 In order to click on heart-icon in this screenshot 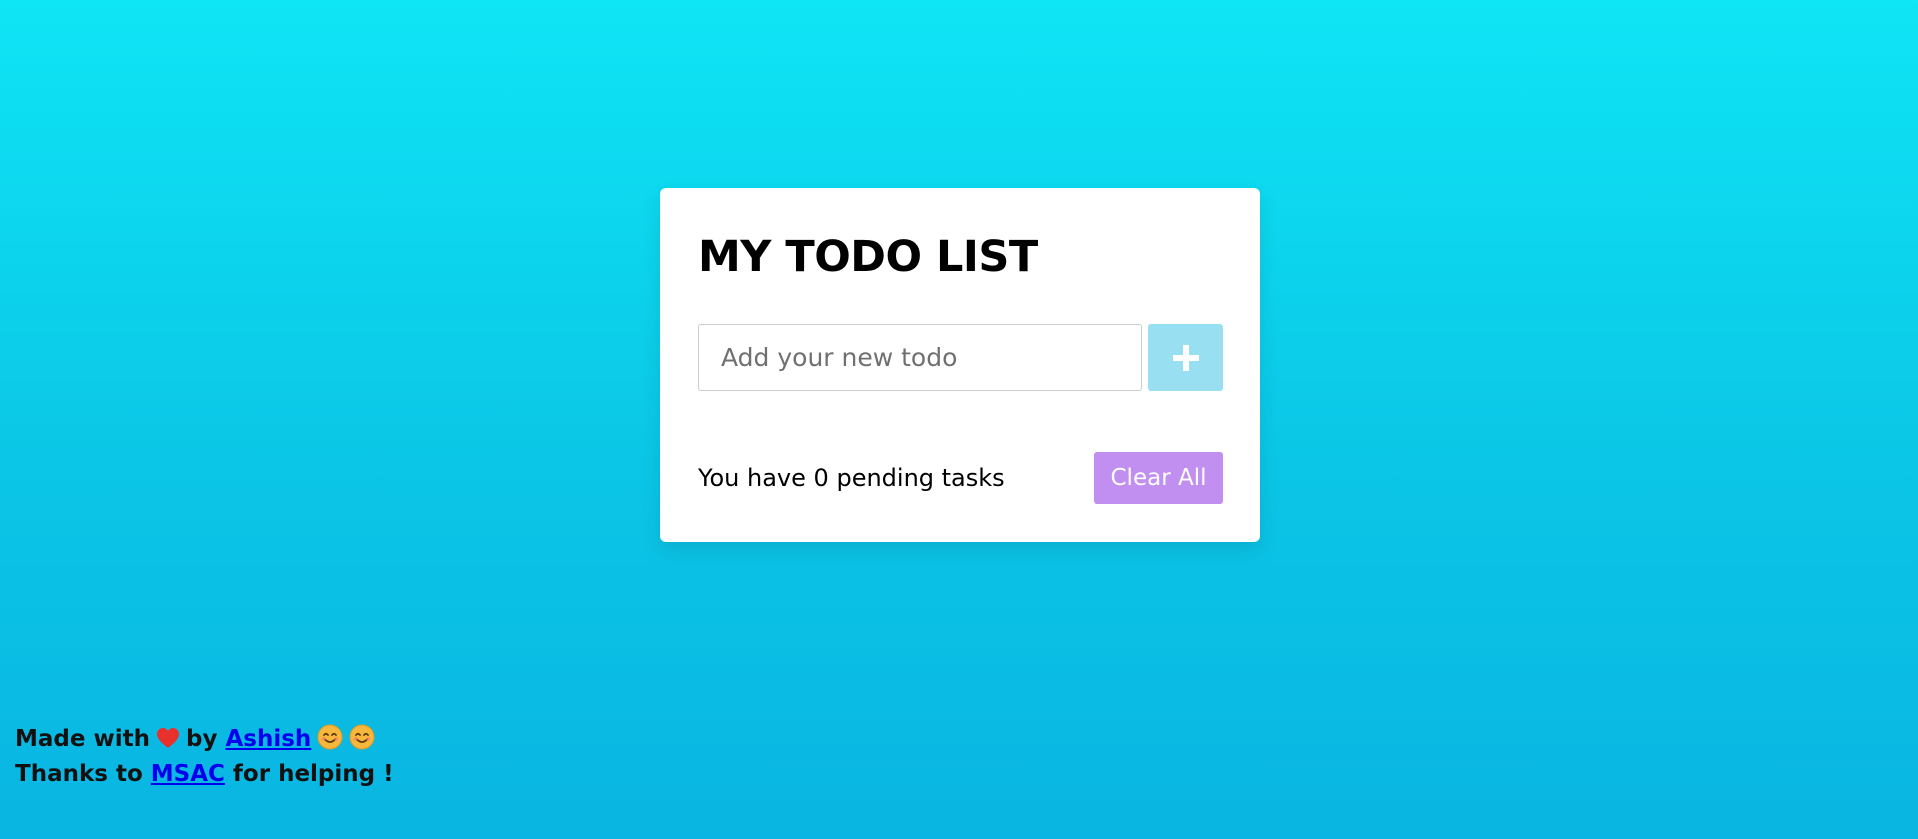, I will do `click(167, 738)`.